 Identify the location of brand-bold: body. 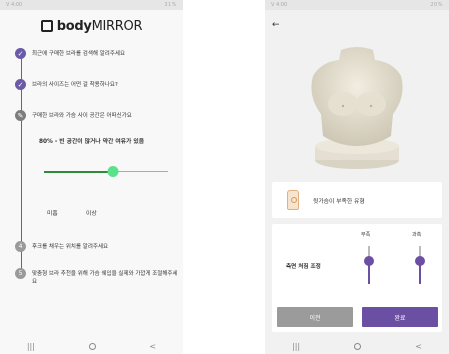
(74, 26).